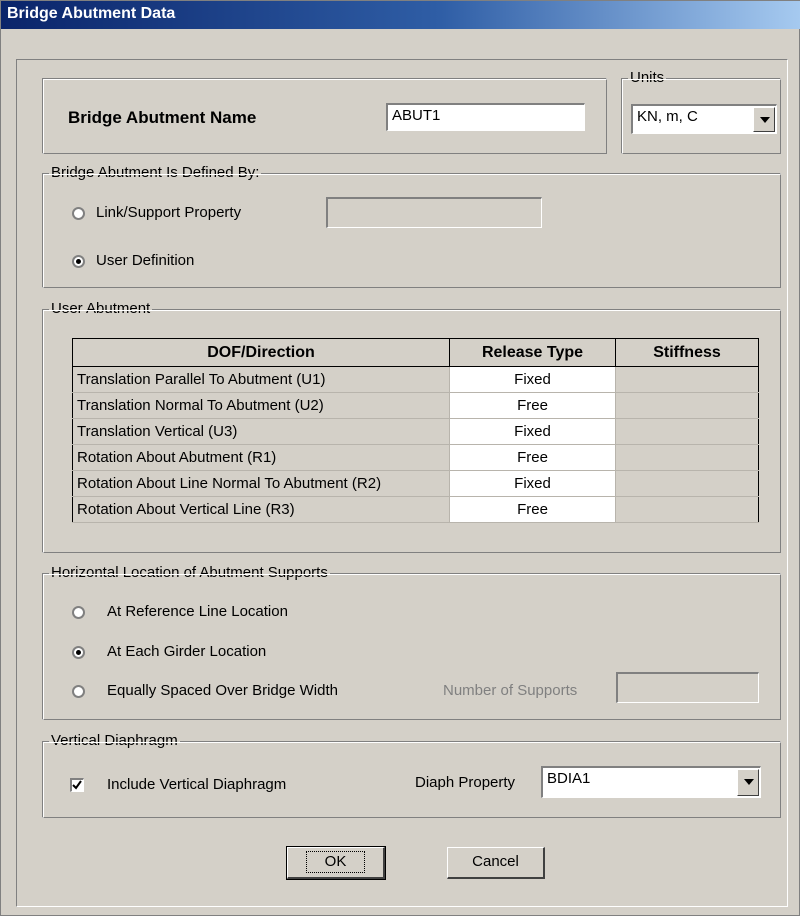  I want to click on equally-spaced-label: Equally Spaced Over Bridge Width, so click(222, 690).